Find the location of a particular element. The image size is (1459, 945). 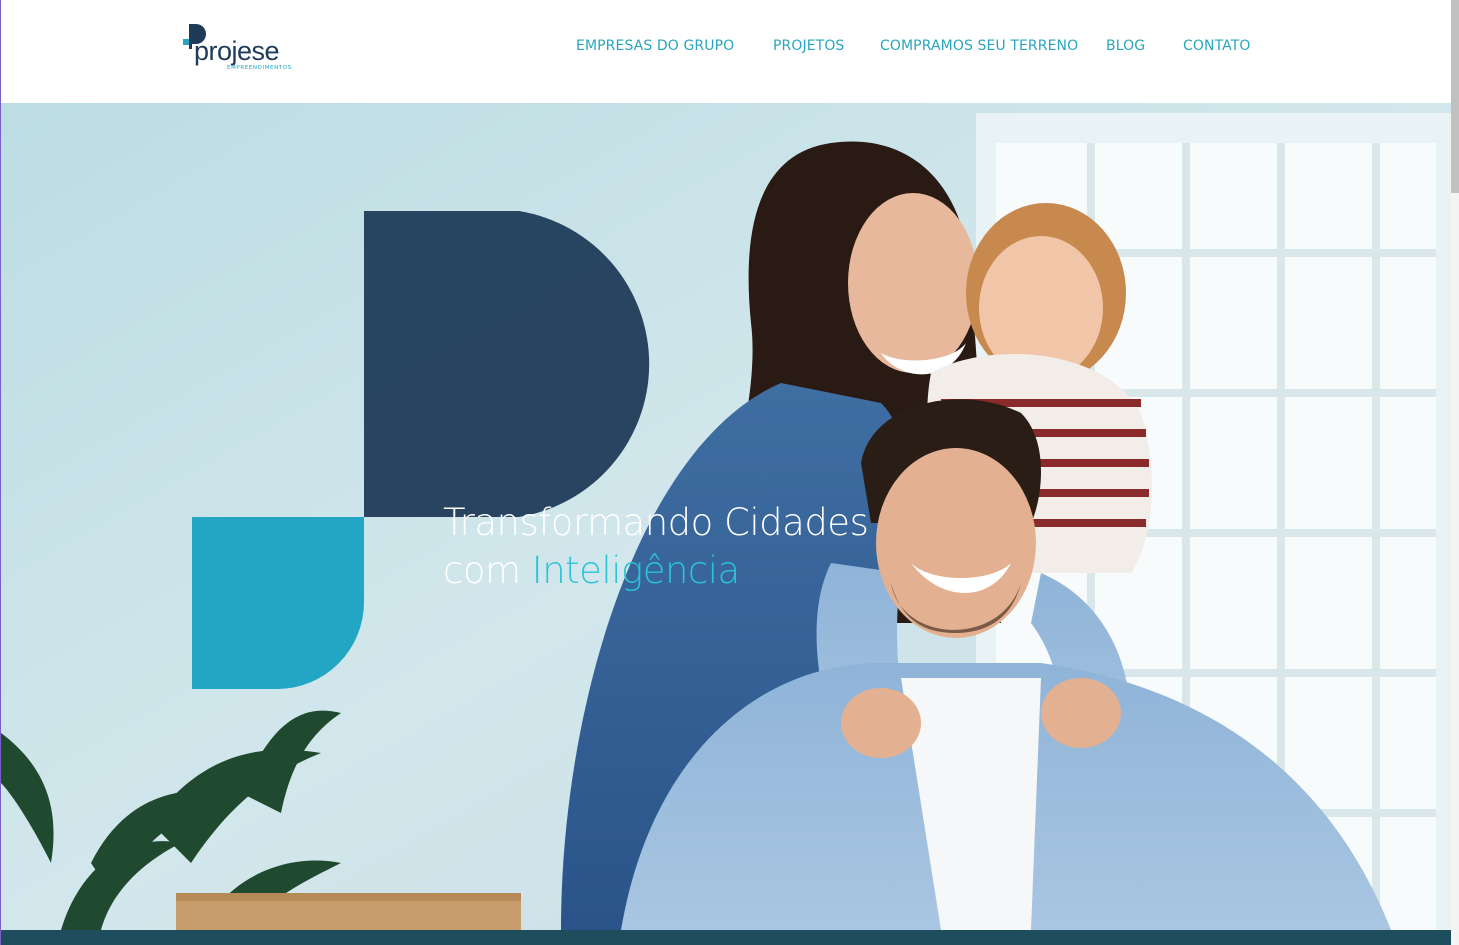

logo-tagline: EMPREENDIMENTOS is located at coordinates (259, 68).